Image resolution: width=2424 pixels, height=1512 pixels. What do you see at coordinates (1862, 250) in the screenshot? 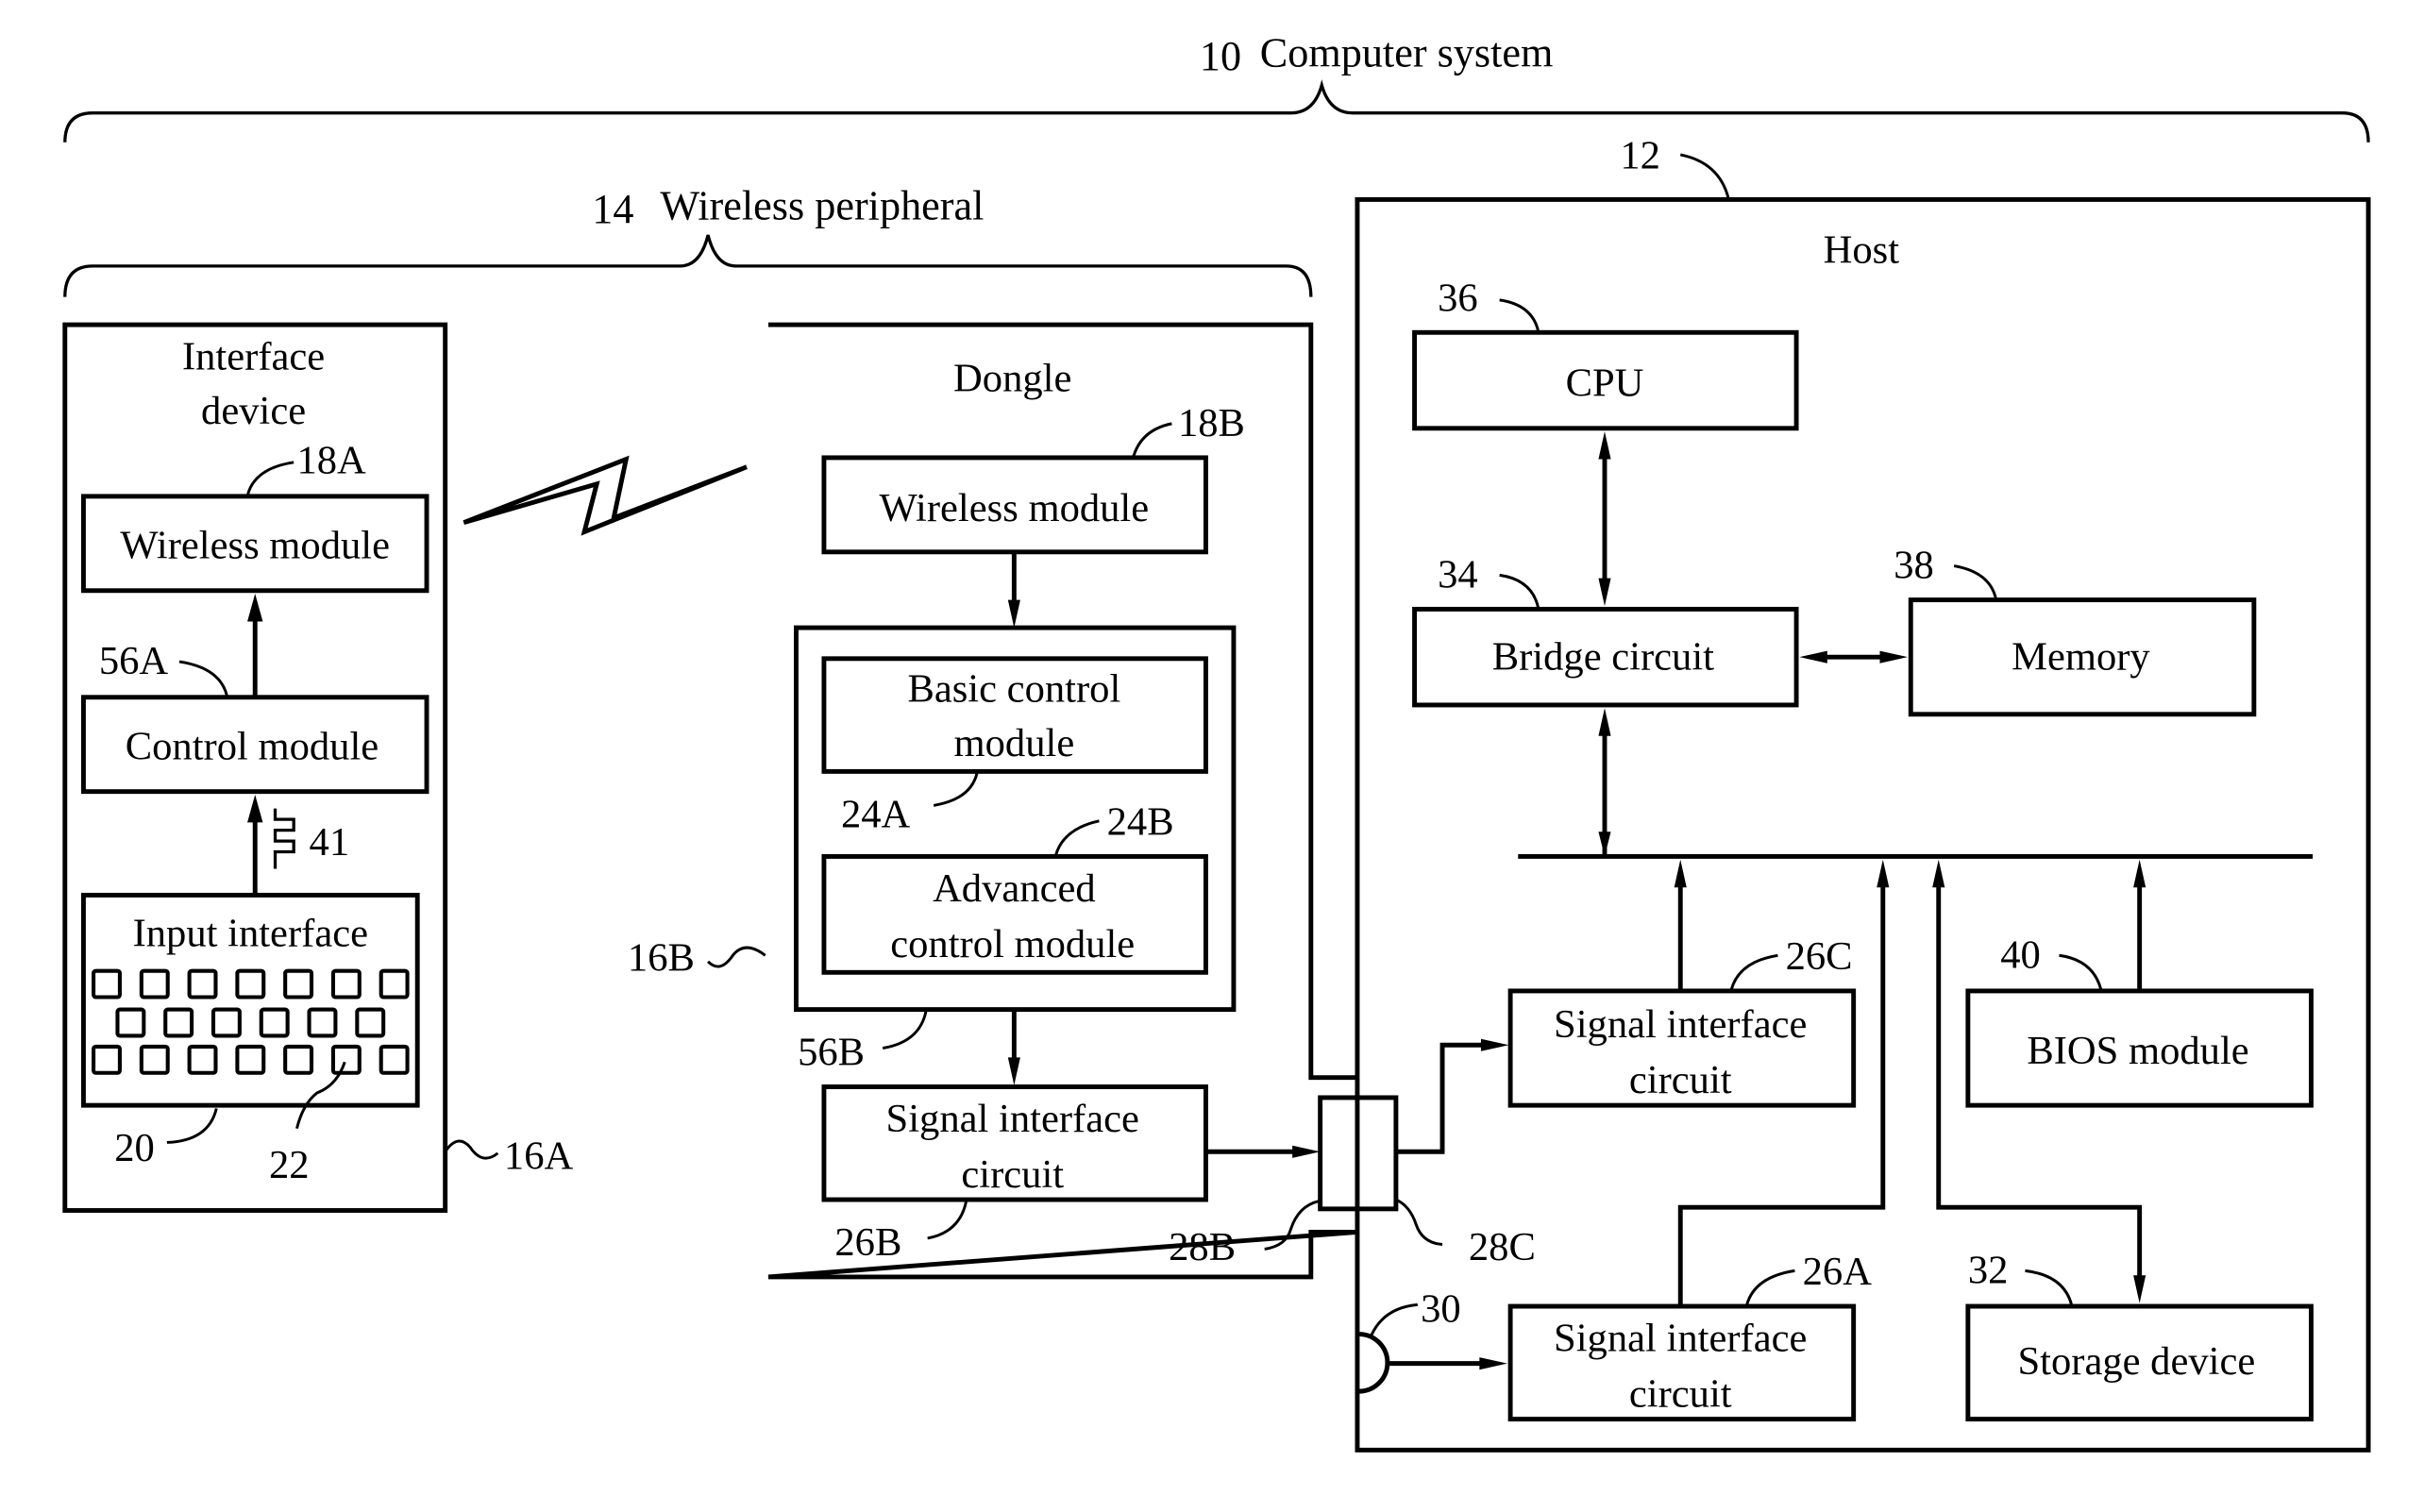
I see `host-title: Host` at bounding box center [1862, 250].